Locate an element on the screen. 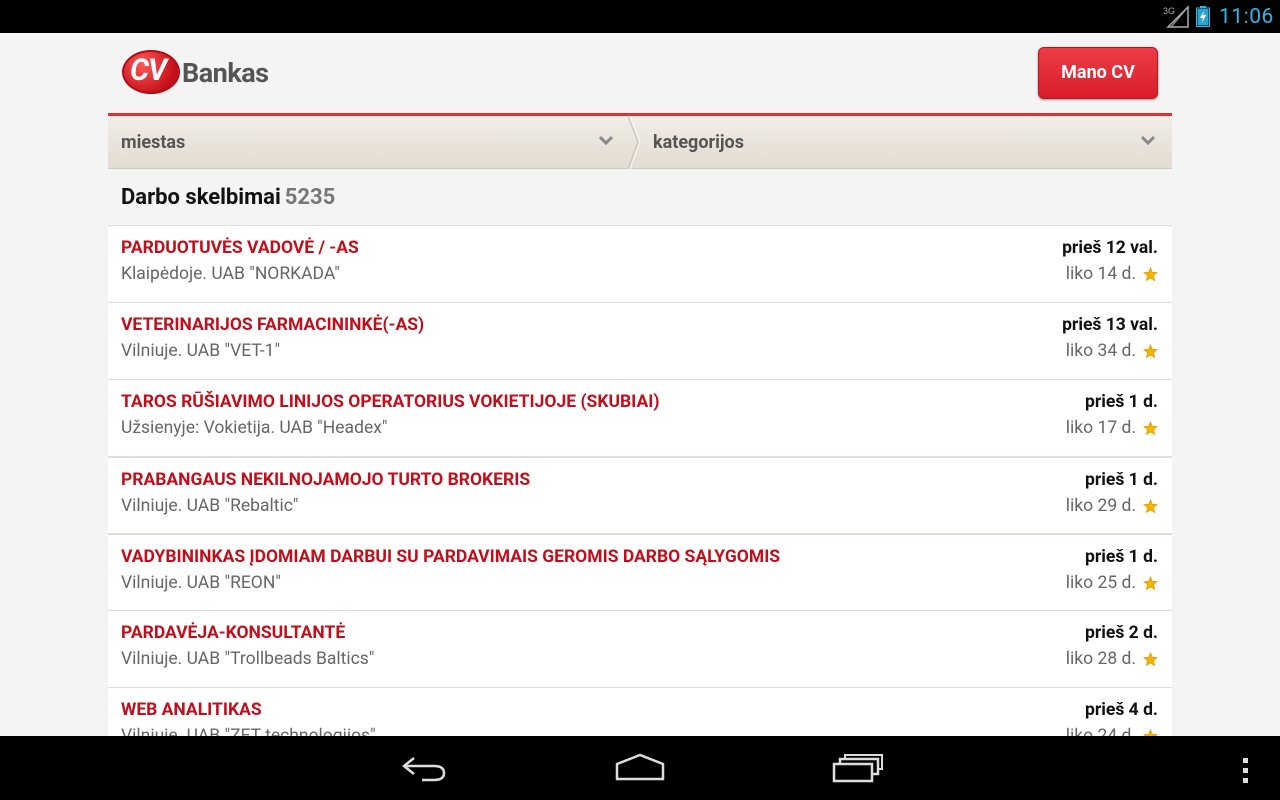 This screenshot has width=1280, height=800. navigation-bar is located at coordinates (640, 768).